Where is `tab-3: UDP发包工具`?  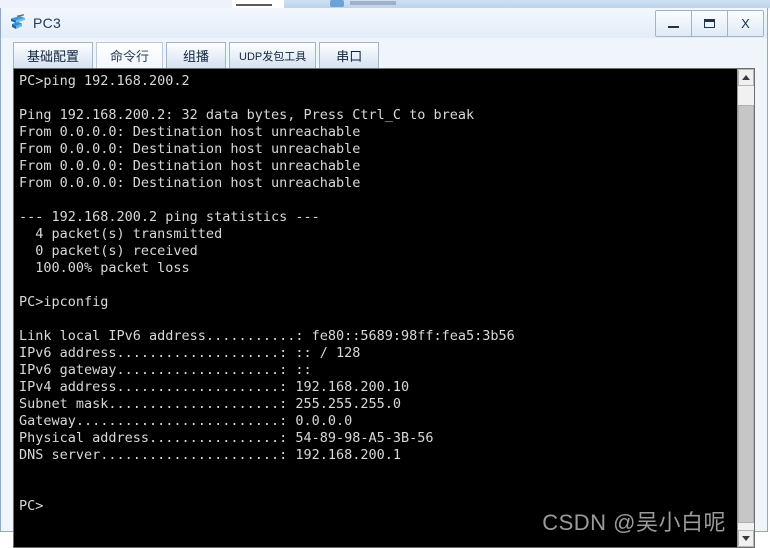 tab-3: UDP发包工具 is located at coordinates (273, 55).